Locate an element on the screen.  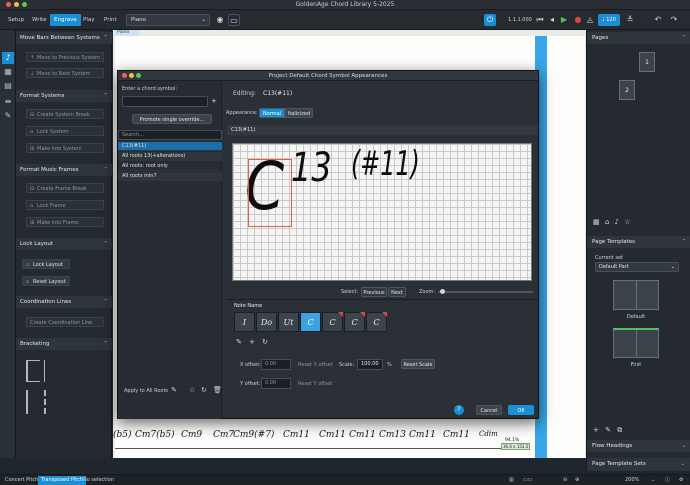
section-lock-layout: Lock Layout ⌃ is located at coordinates (64, 244).